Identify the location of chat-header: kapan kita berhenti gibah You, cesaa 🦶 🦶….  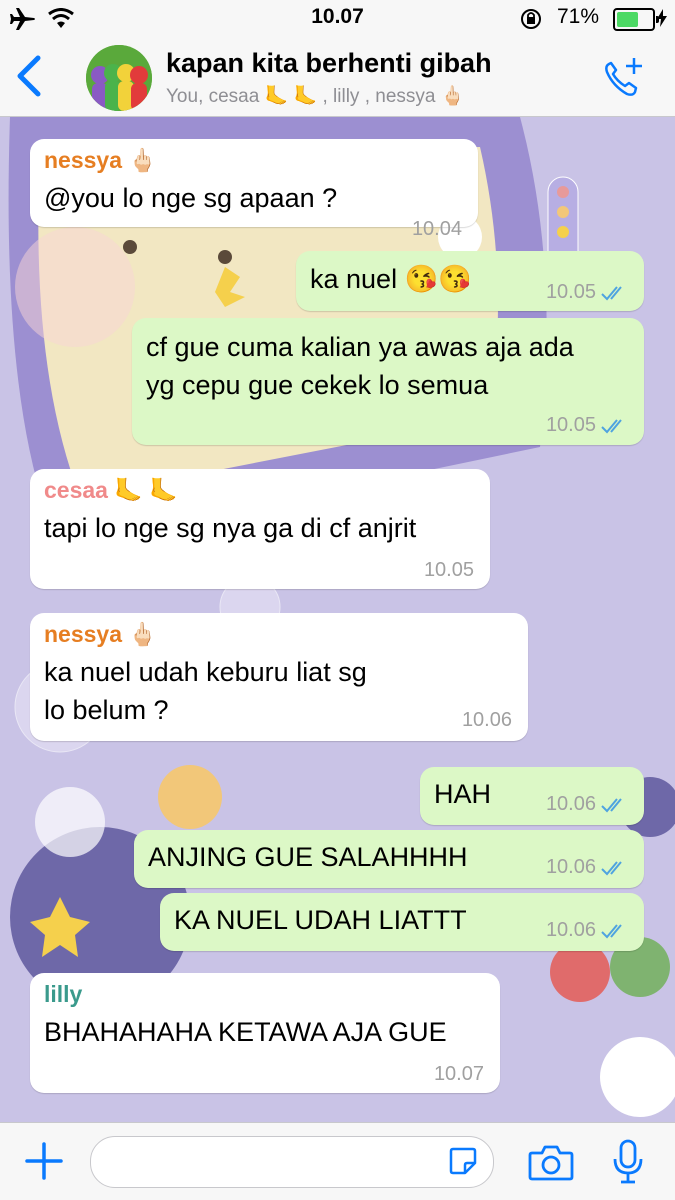
(337, 77).